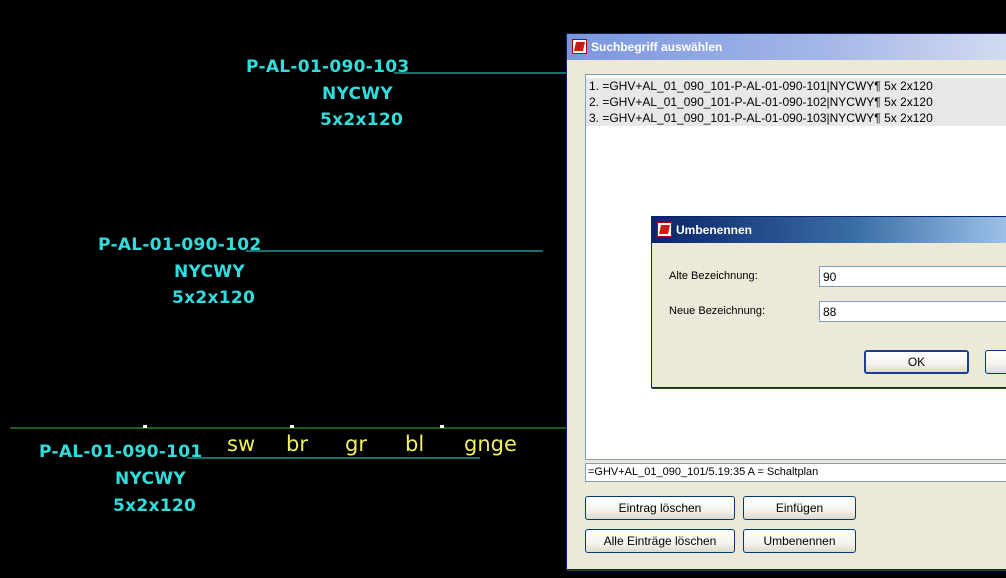  I want to click on cable-type-101: NYCWY, so click(150, 479).